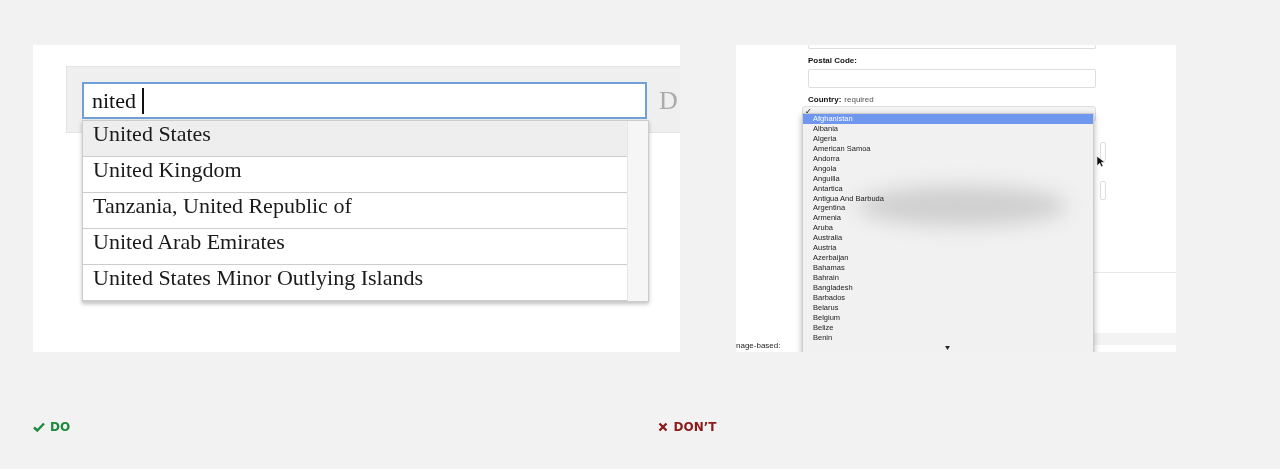 The image size is (1280, 469). I want to click on field-label: Country:, so click(825, 99).